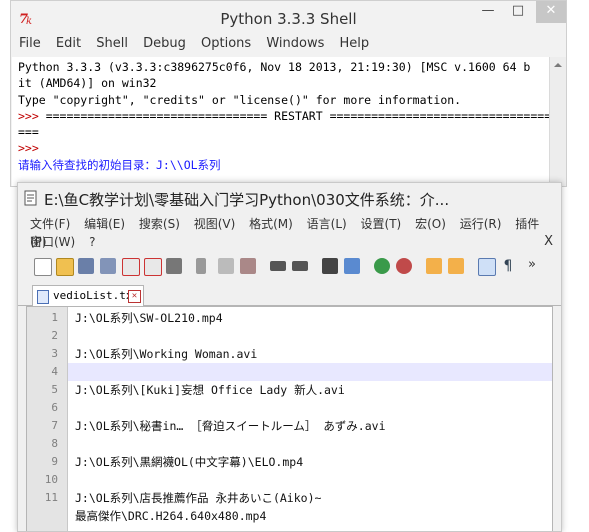 The image size is (589, 532). I want to click on editor-toolbar: ¶ », so click(293, 266).